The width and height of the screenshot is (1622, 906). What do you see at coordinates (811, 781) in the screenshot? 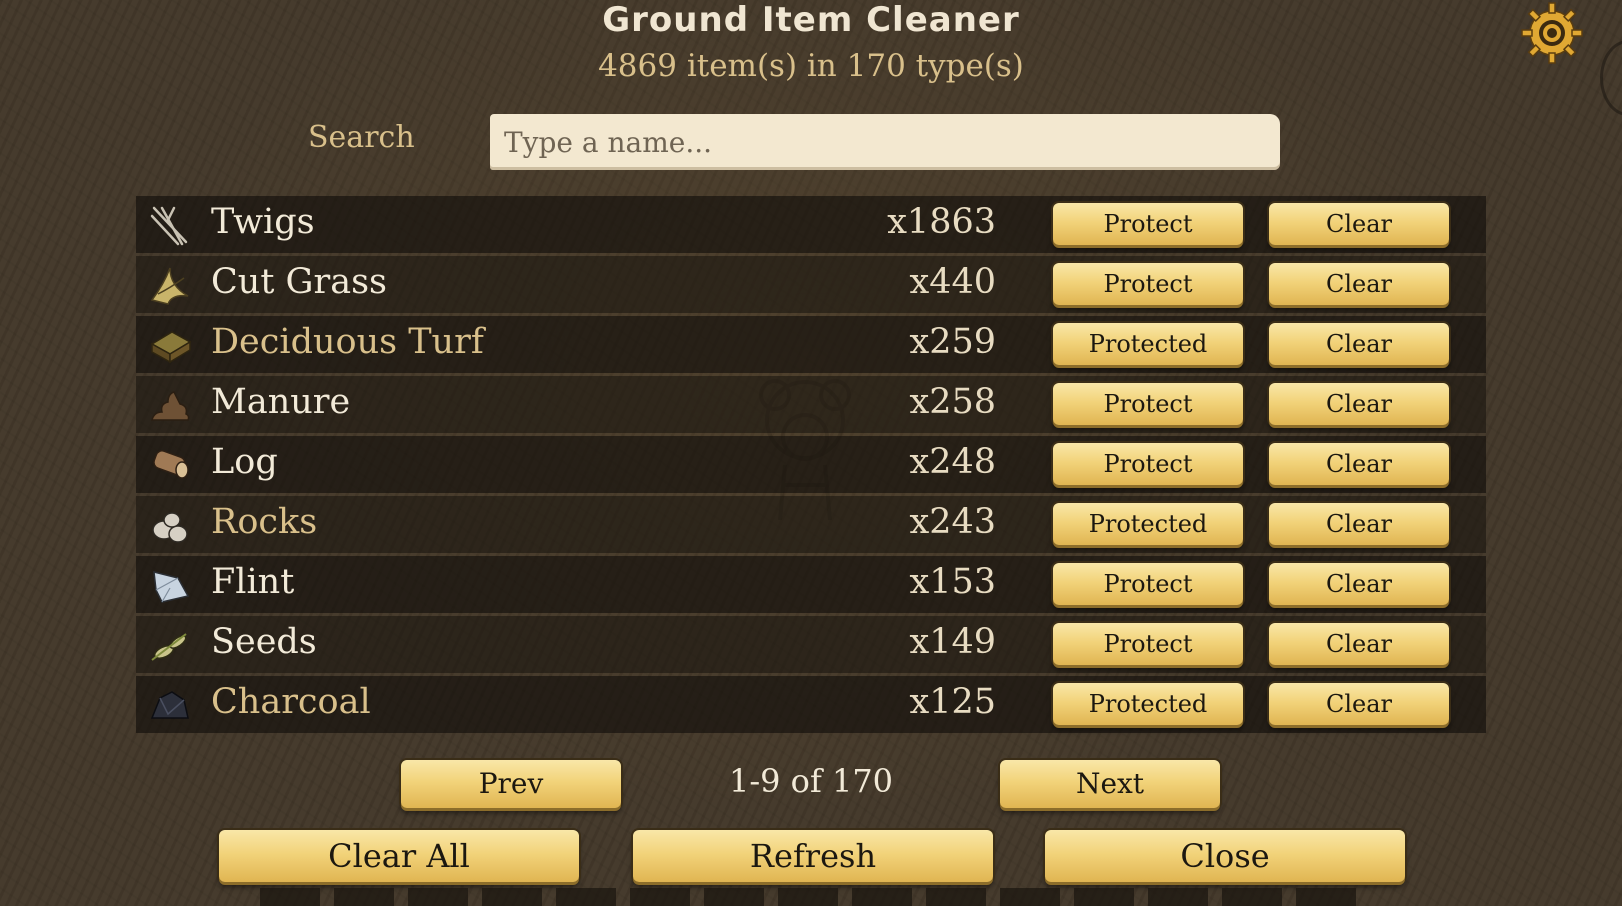
I see `page-indicator: 1-9 of 170` at bounding box center [811, 781].